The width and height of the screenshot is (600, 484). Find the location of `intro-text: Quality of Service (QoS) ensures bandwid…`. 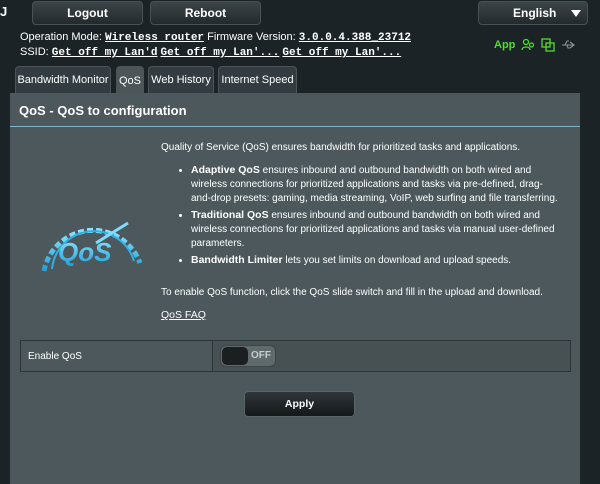

intro-text: Quality of Service (QoS) ensures bandwid… is located at coordinates (341, 147).